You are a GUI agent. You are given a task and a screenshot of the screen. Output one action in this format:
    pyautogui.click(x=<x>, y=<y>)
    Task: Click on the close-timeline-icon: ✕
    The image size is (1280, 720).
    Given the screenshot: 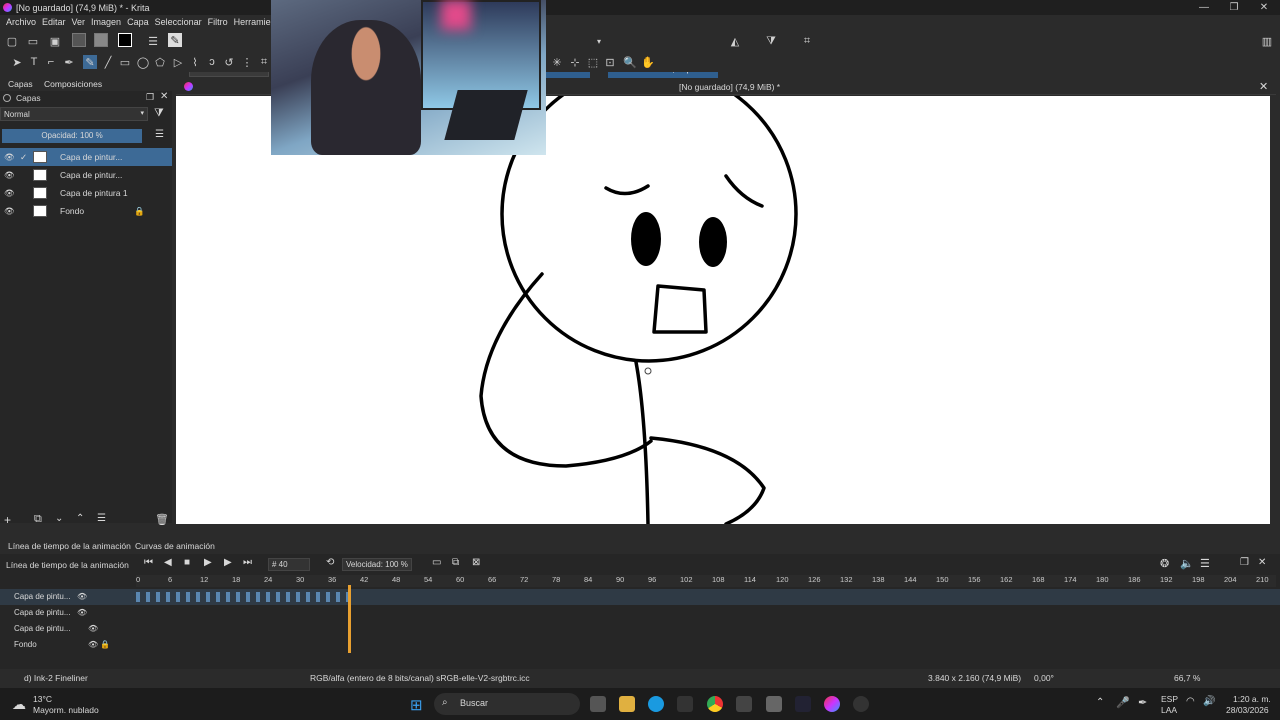 What is the action you would take?
    pyautogui.click(x=1262, y=562)
    